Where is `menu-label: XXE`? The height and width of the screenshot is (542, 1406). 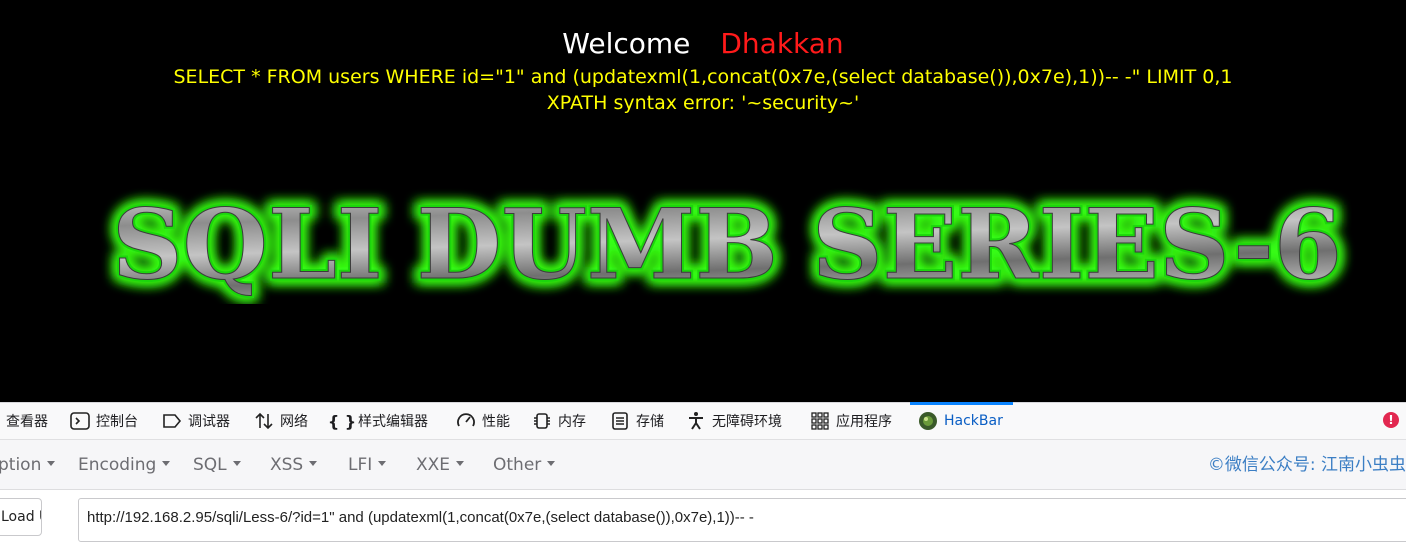
menu-label: XXE is located at coordinates (433, 465).